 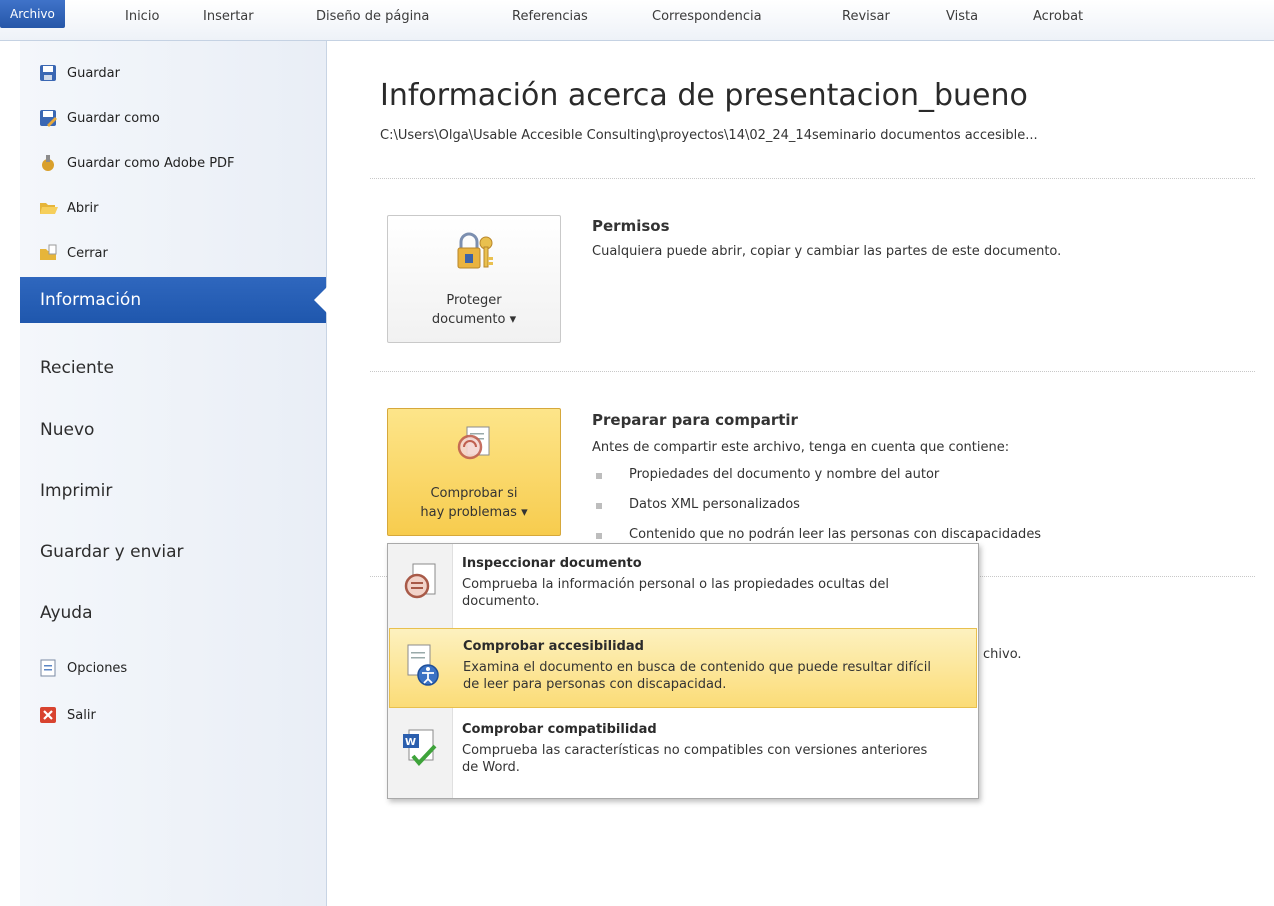 I want to click on permisos-title: Permisos, so click(x=631, y=226).